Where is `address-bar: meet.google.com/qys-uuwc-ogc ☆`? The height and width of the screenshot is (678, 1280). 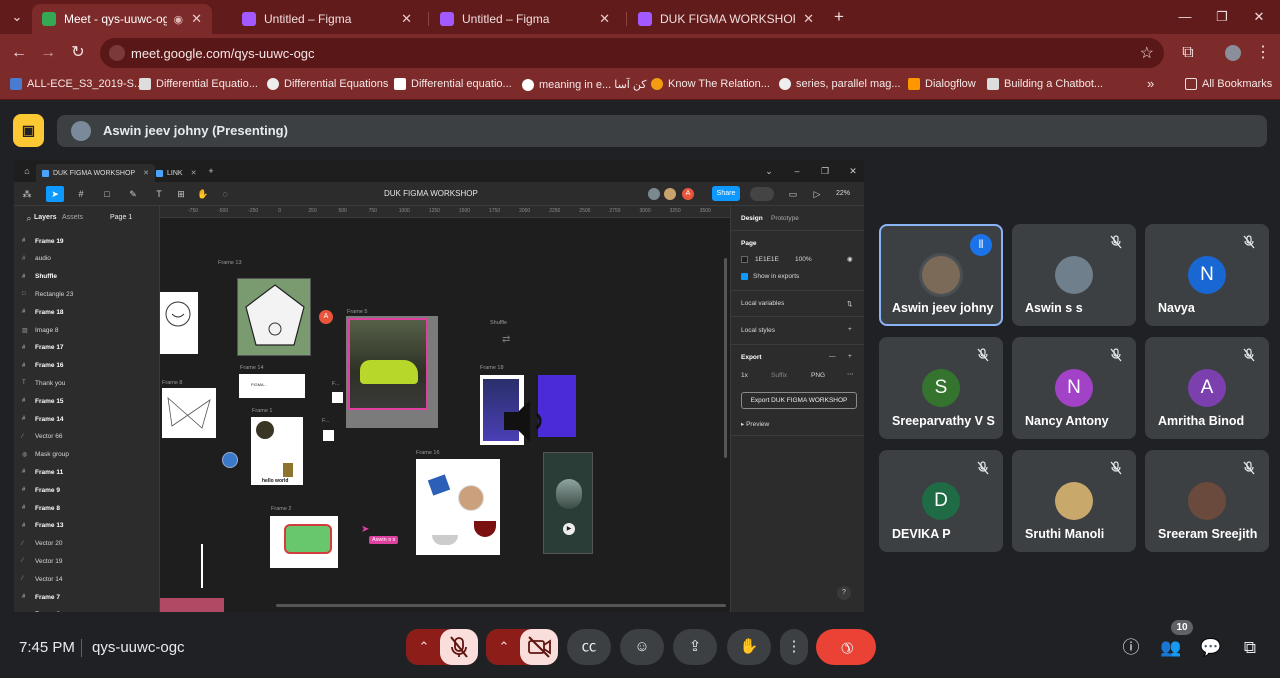 address-bar: meet.google.com/qys-uuwc-ogc ☆ is located at coordinates (632, 53).